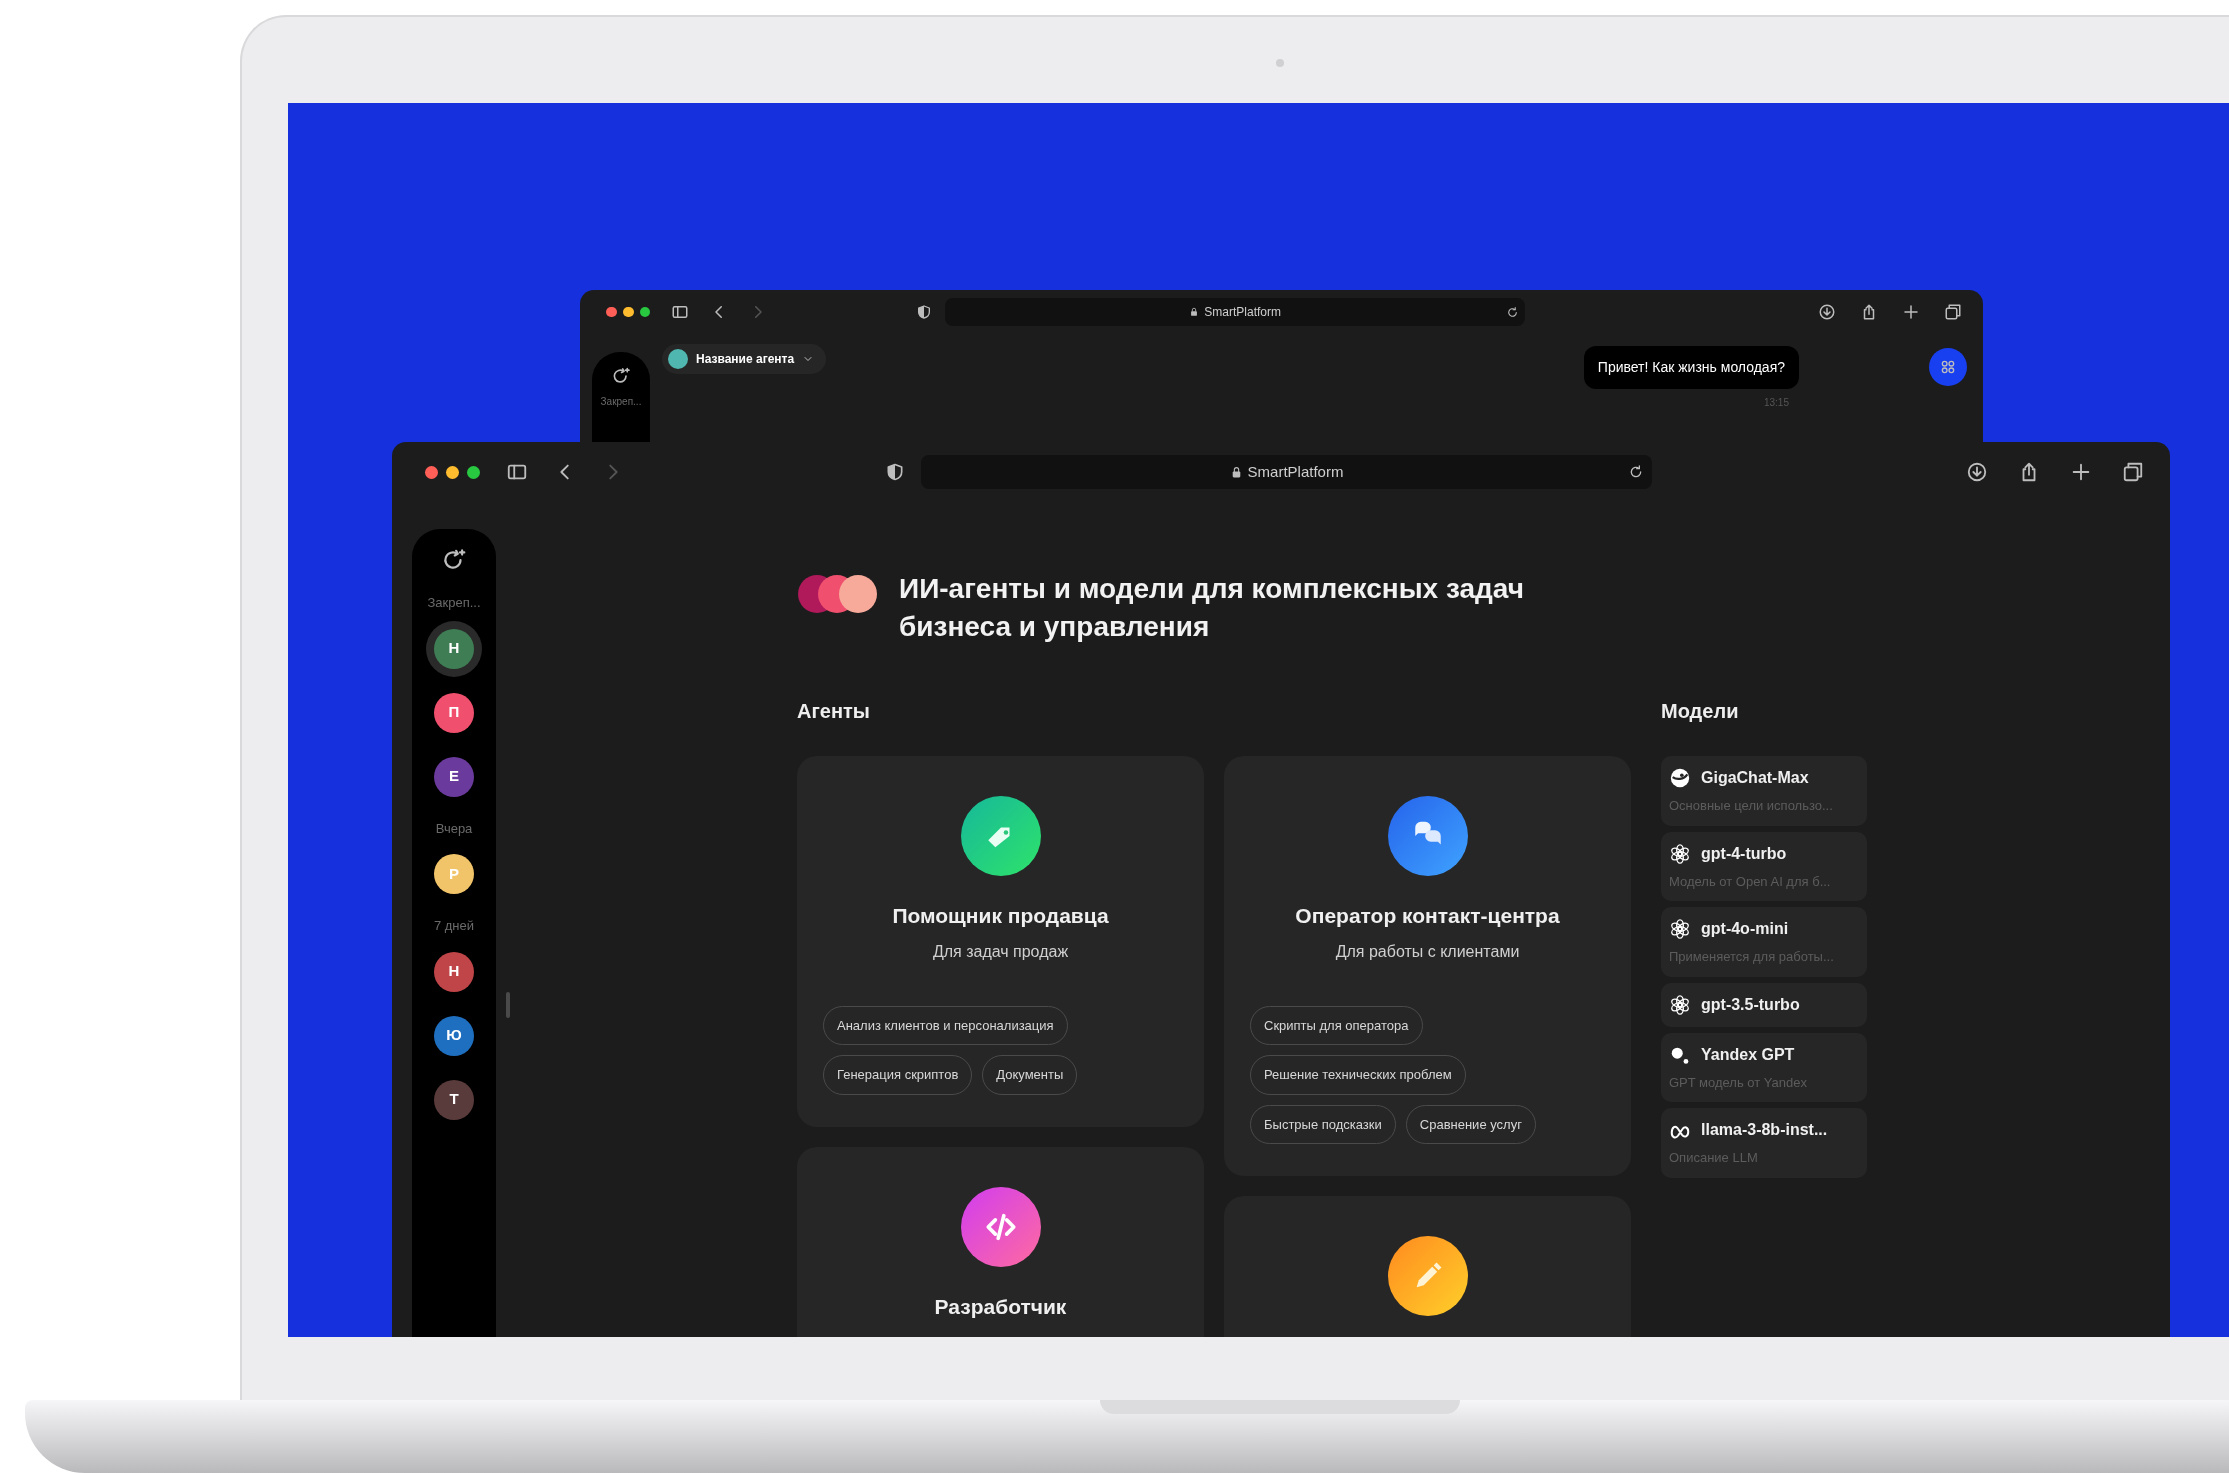 The width and height of the screenshot is (2229, 1473). Describe the element at coordinates (508, 1005) in the screenshot. I see `resize-handle` at that location.